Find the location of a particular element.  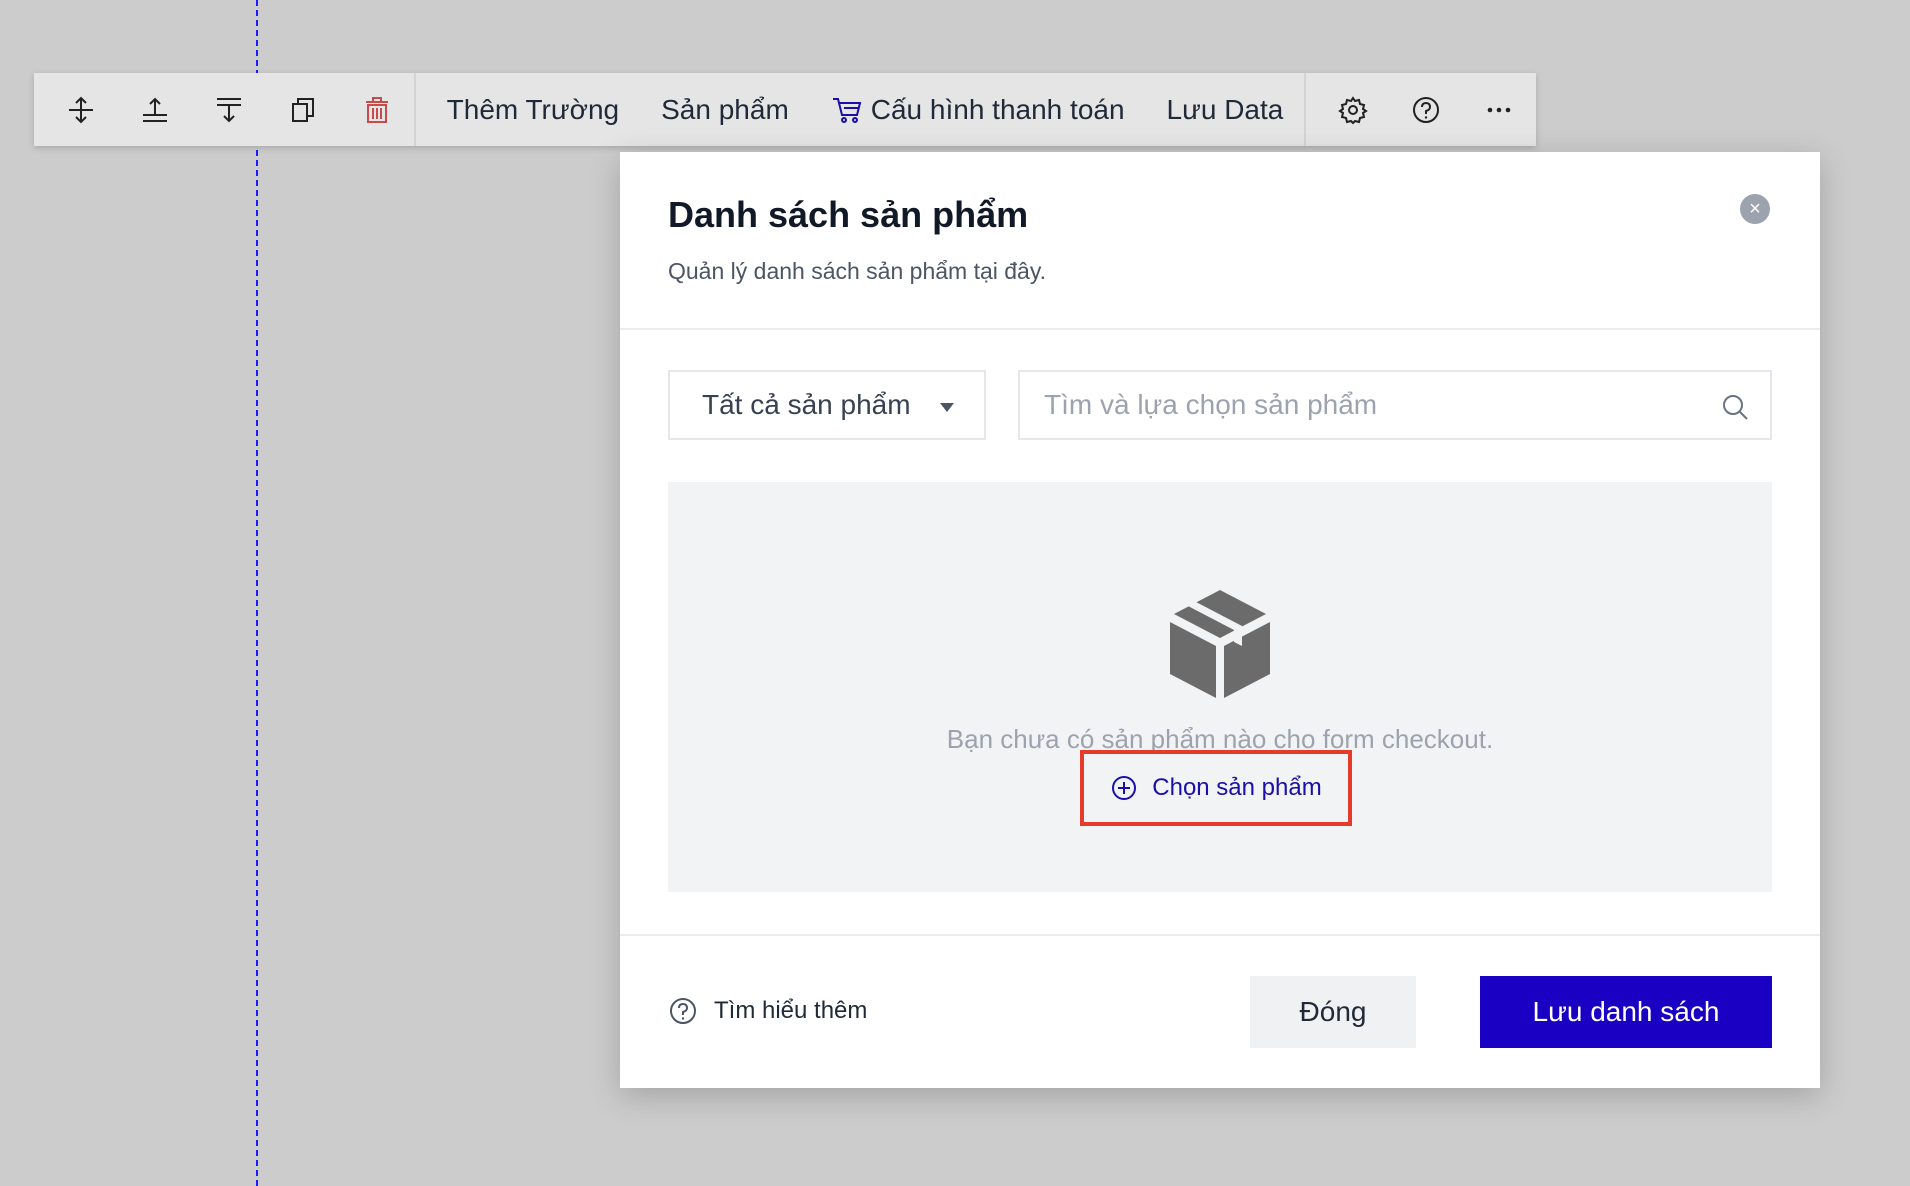

insert-above-button is located at coordinates (155, 109).